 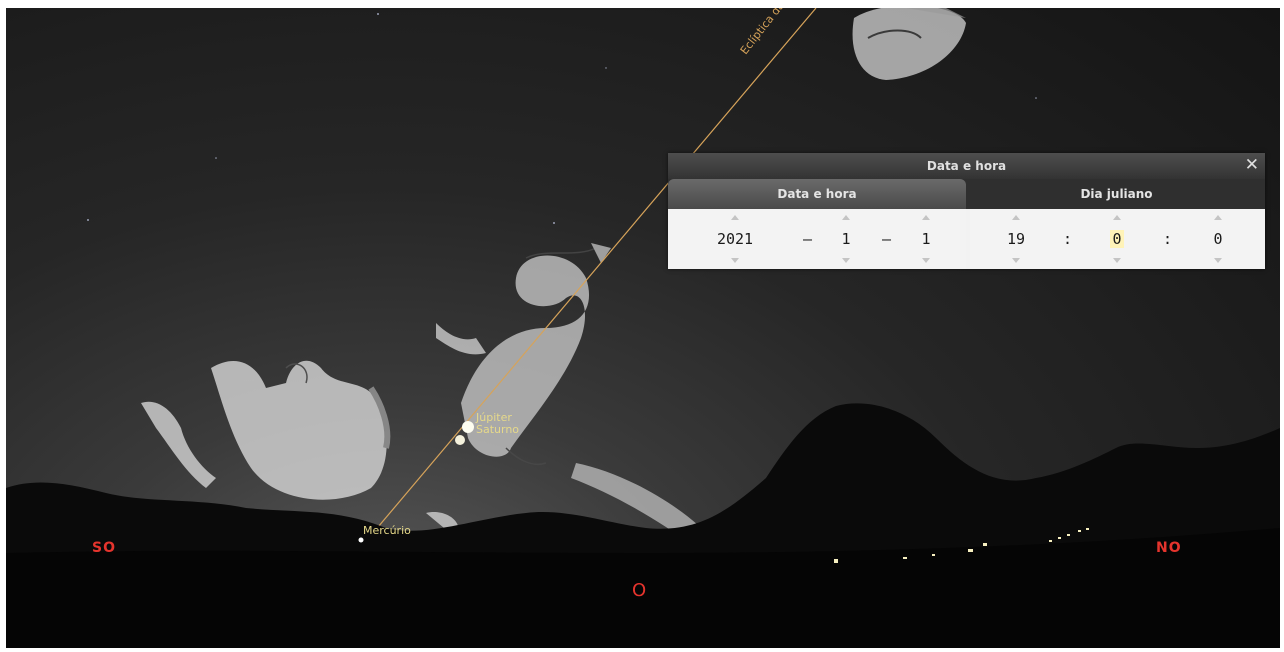 I want to click on tab-julian-day: Dia juliano, so click(x=1116, y=194).